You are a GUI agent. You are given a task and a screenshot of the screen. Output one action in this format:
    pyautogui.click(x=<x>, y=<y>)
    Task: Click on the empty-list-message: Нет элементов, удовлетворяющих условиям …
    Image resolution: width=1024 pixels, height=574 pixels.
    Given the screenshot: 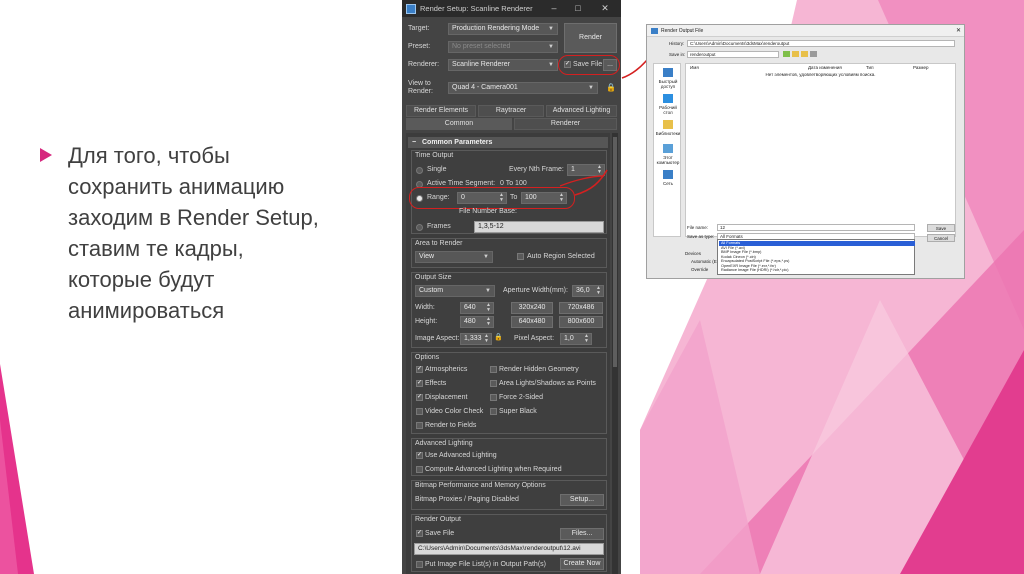 What is the action you would take?
    pyautogui.click(x=820, y=74)
    